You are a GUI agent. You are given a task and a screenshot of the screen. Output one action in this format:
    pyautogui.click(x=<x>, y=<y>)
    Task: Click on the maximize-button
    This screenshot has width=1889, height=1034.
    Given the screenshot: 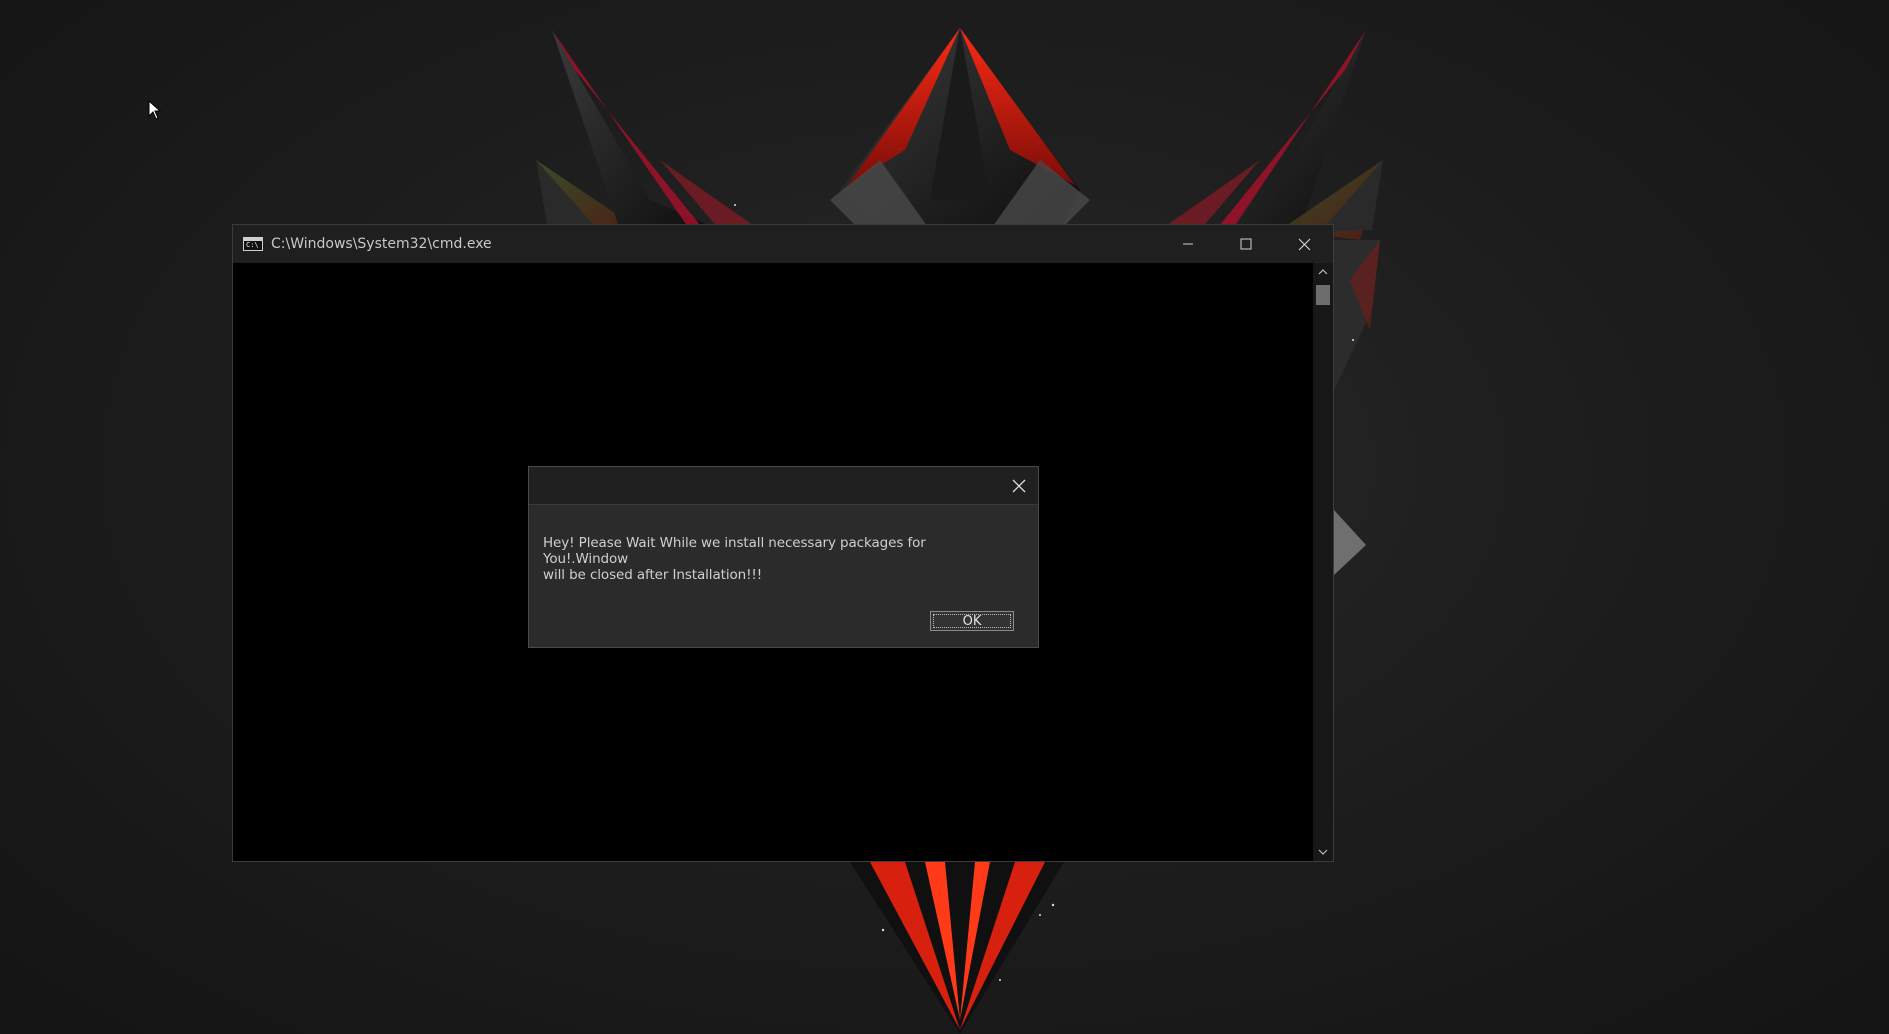 What is the action you would take?
    pyautogui.click(x=1246, y=244)
    